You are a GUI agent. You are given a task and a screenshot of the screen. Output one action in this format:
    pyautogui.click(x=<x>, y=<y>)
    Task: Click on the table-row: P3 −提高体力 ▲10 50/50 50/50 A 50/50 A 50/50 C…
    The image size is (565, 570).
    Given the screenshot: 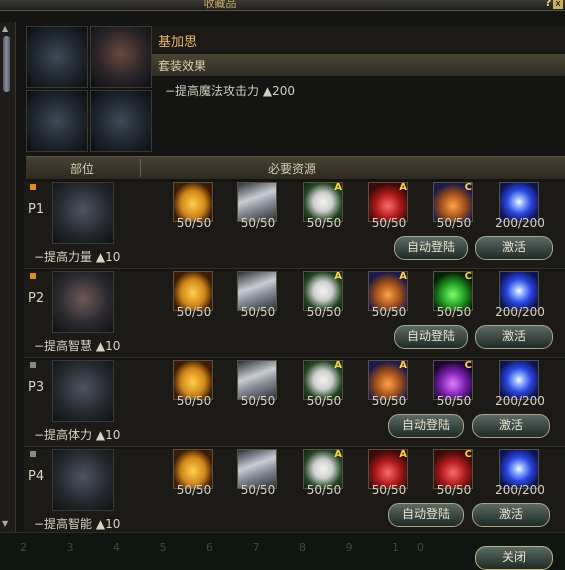 What is the action you would take?
    pyautogui.click(x=294, y=403)
    